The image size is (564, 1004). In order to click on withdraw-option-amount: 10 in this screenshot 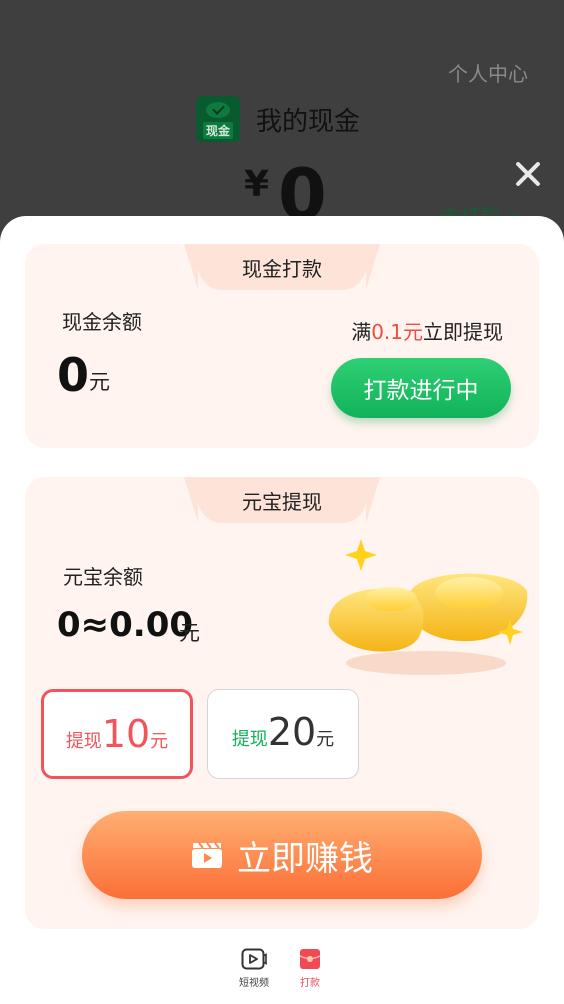, I will do `click(126, 734)`.